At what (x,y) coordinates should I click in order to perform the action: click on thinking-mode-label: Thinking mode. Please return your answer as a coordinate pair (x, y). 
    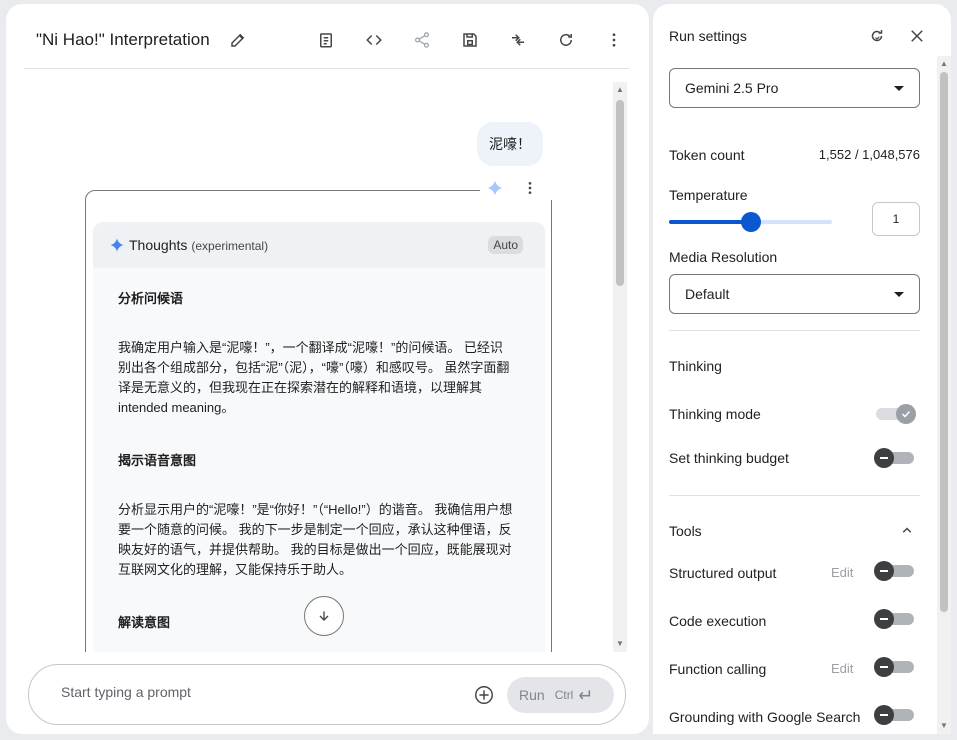
    Looking at the image, I should click on (715, 414).